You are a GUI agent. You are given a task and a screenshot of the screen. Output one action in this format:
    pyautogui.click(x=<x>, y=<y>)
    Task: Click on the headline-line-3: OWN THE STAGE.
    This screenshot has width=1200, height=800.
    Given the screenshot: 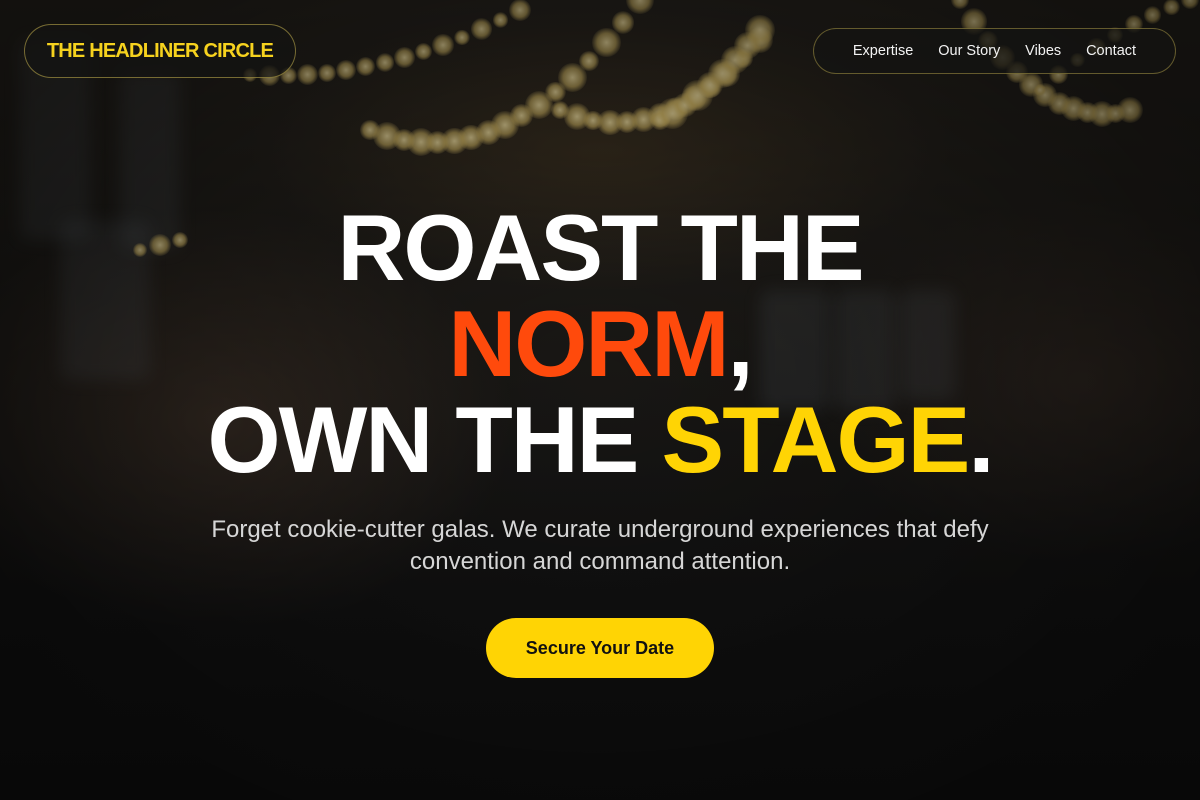 What is the action you would take?
    pyautogui.click(x=600, y=440)
    